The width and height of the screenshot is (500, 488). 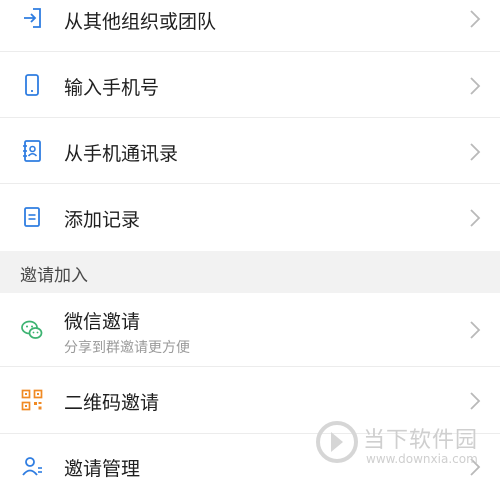 What do you see at coordinates (250, 151) in the screenshot?
I see `row-from-contacts: 从手机通讯录` at bounding box center [250, 151].